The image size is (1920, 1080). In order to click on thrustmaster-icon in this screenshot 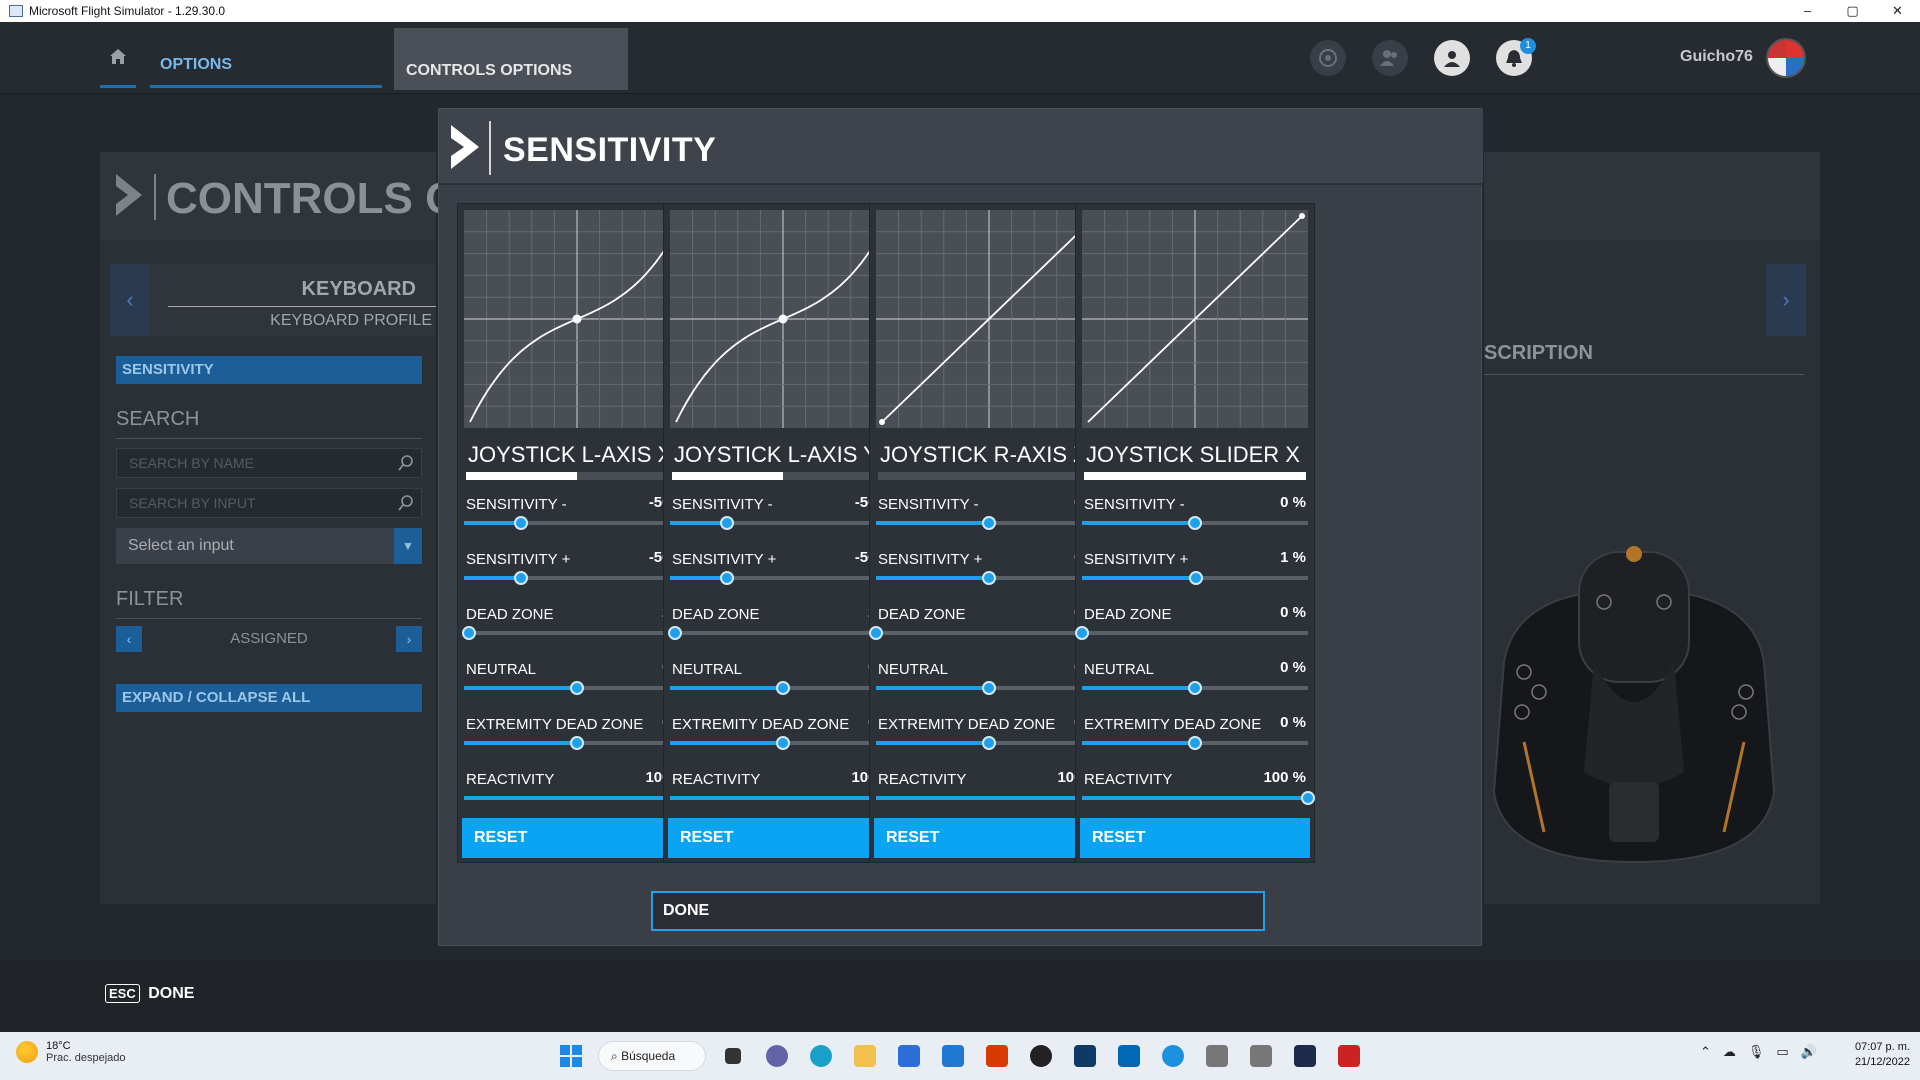, I will do `click(1349, 1056)`.